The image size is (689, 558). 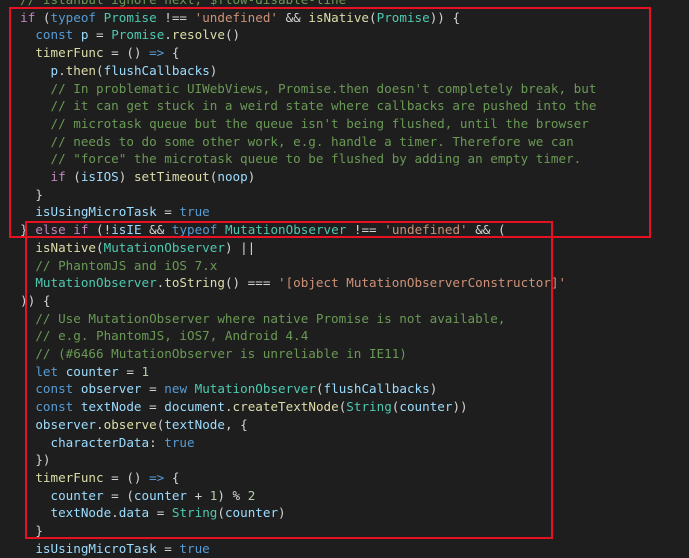 What do you see at coordinates (130, 424) in the screenshot?
I see `code-token: observe` at bounding box center [130, 424].